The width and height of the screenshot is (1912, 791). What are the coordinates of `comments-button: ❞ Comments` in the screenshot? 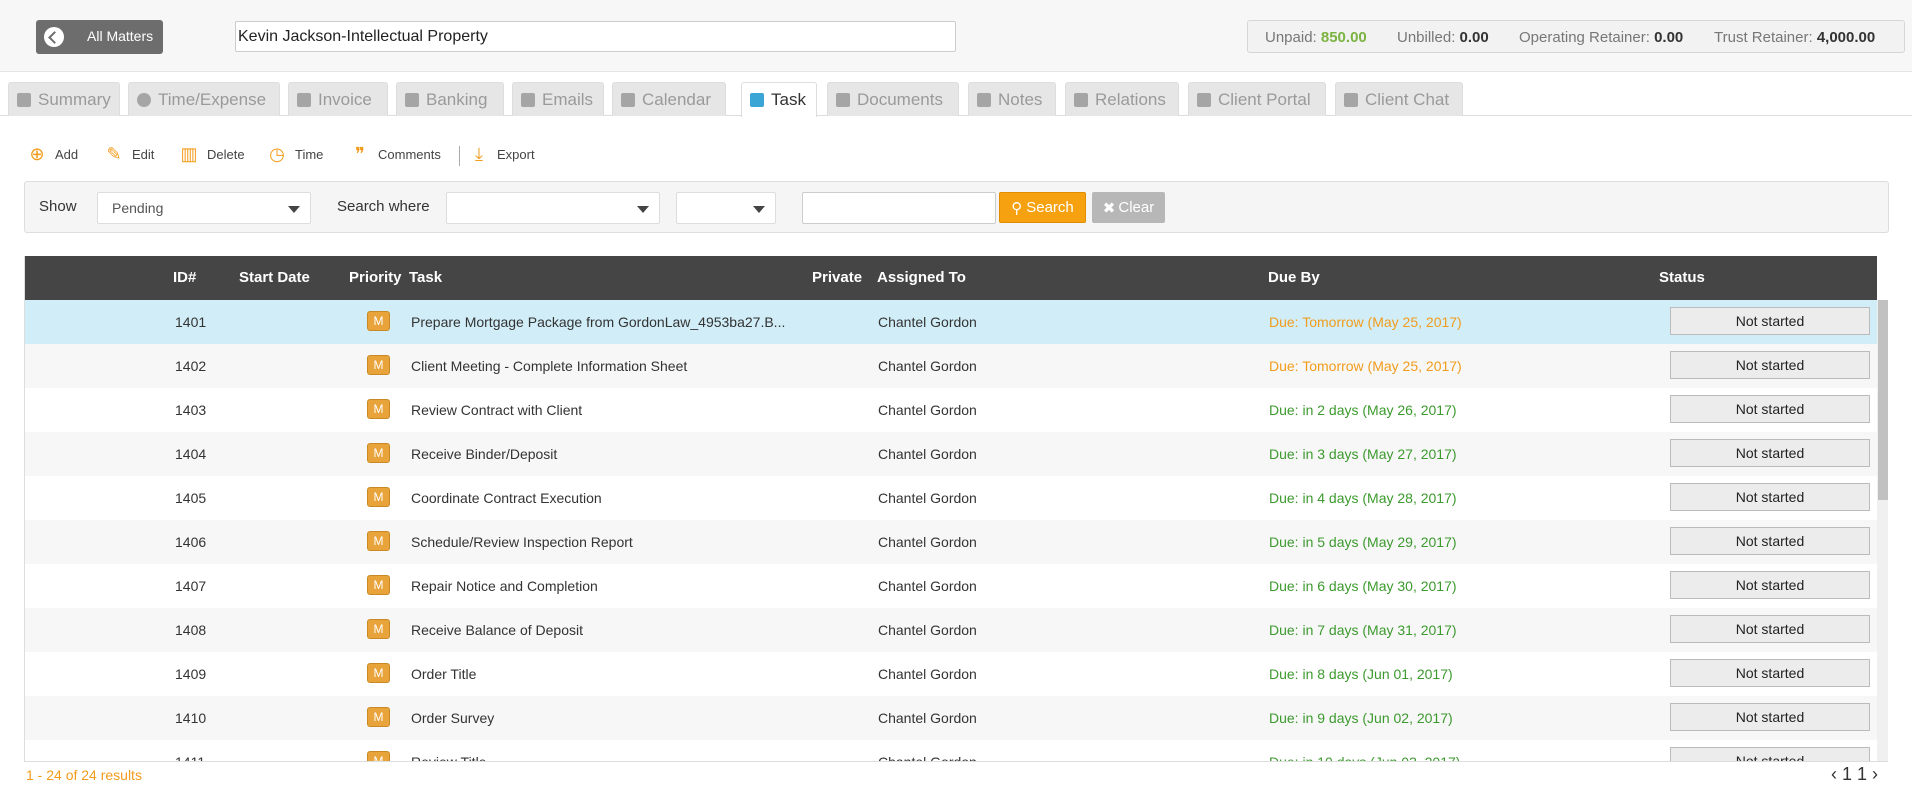 It's located at (395, 154).